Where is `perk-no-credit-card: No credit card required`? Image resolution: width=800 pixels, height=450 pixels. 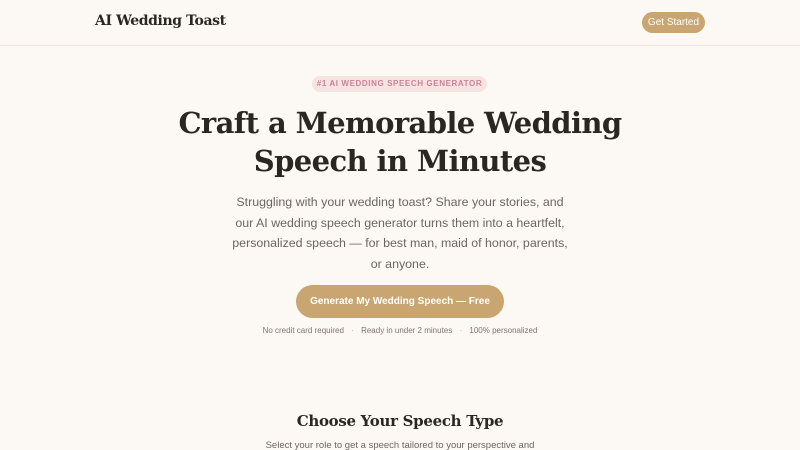
perk-no-credit-card: No credit card required is located at coordinates (303, 330).